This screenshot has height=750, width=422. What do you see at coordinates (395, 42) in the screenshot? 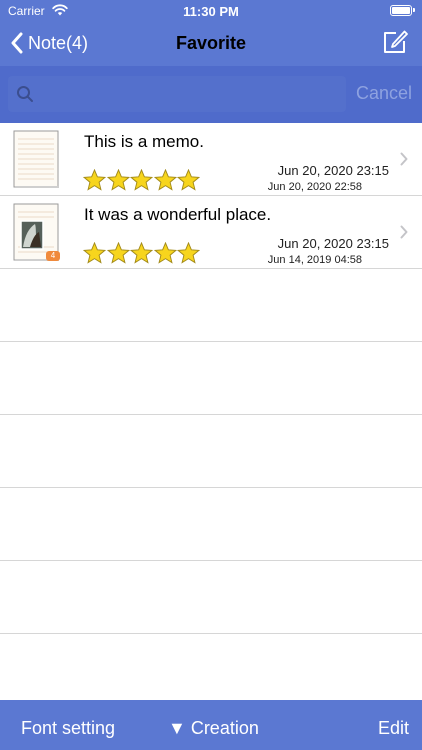
I see `compose-icon` at bounding box center [395, 42].